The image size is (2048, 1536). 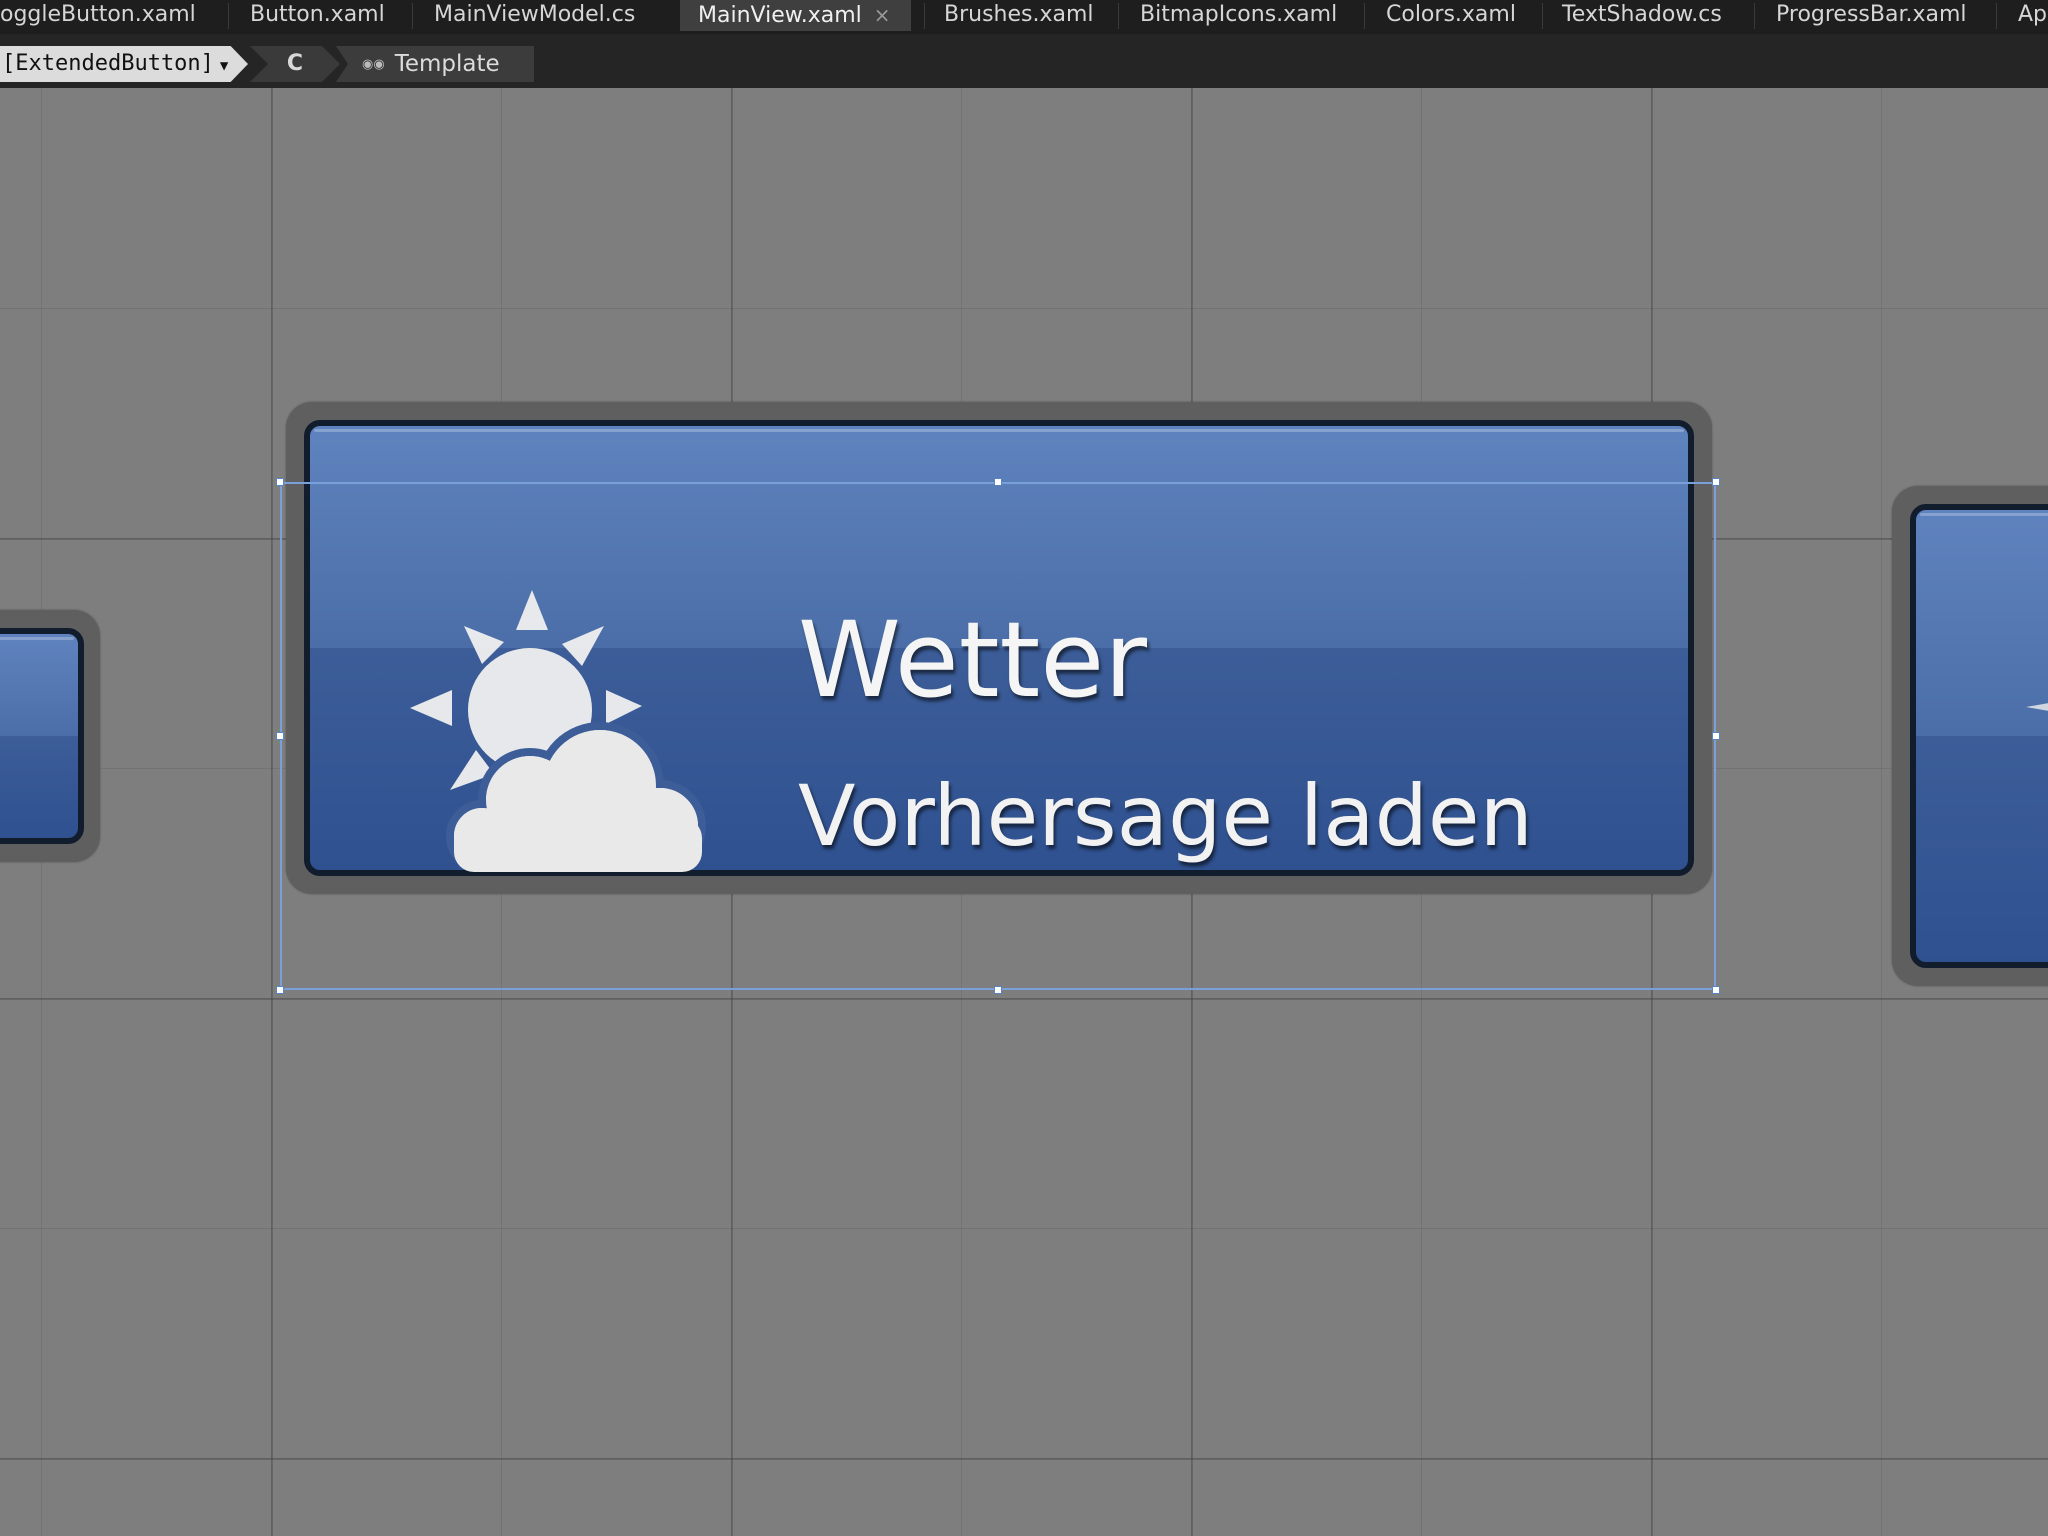 I want to click on resize-handle-bottom, so click(x=998, y=990).